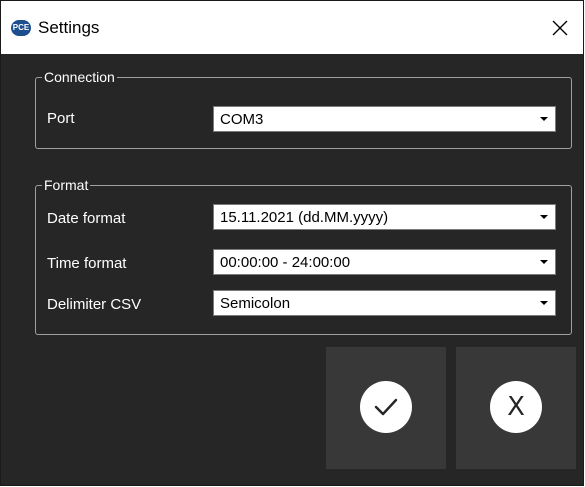  What do you see at coordinates (94, 304) in the screenshot?
I see `delimiter-csv-label: Delimiter CSV` at bounding box center [94, 304].